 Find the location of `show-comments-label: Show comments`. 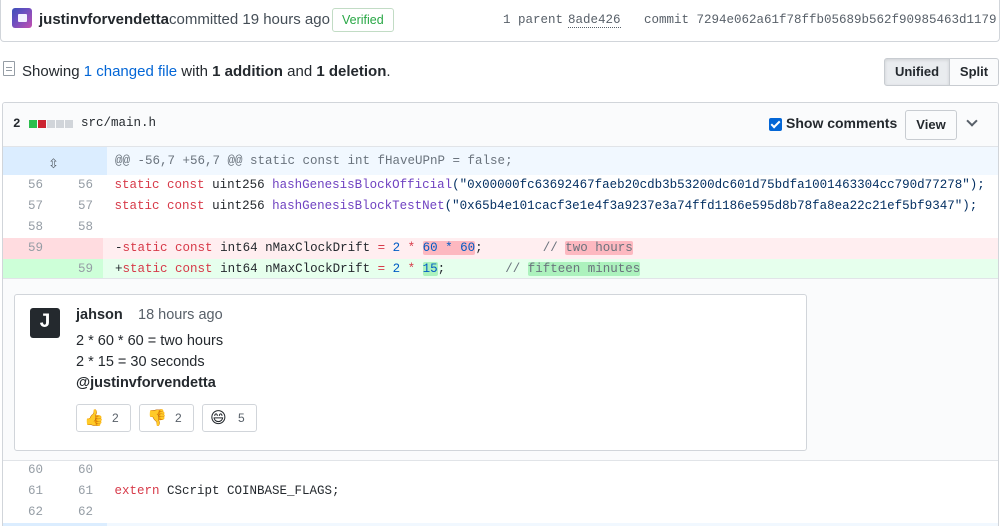

show-comments-label: Show comments is located at coordinates (841, 123).